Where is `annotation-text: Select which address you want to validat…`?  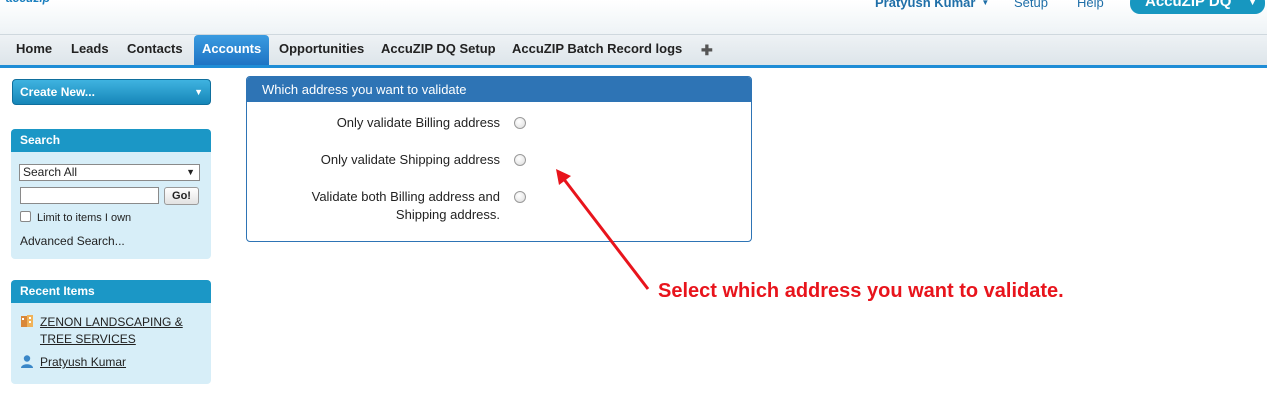
annotation-text: Select which address you want to validat… is located at coordinates (861, 291).